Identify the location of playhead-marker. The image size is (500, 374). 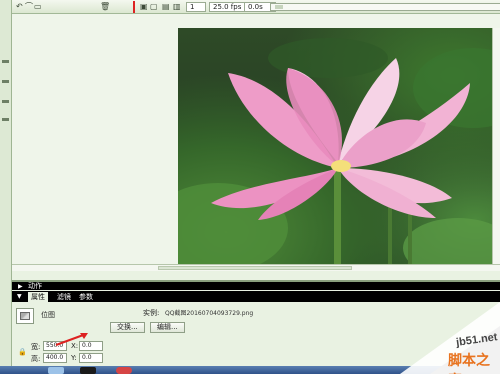
(134, 7).